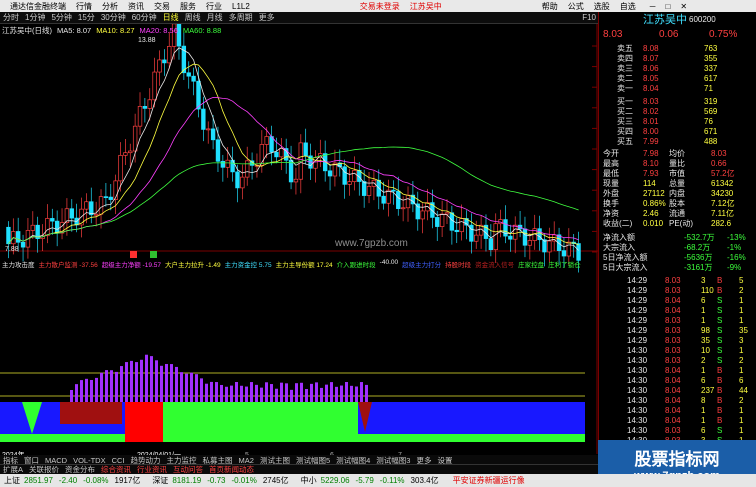 This screenshot has width=756, height=487. Describe the element at coordinates (158, 30) in the screenshot. I see `ma20-value: MA20: 8.56` at that location.